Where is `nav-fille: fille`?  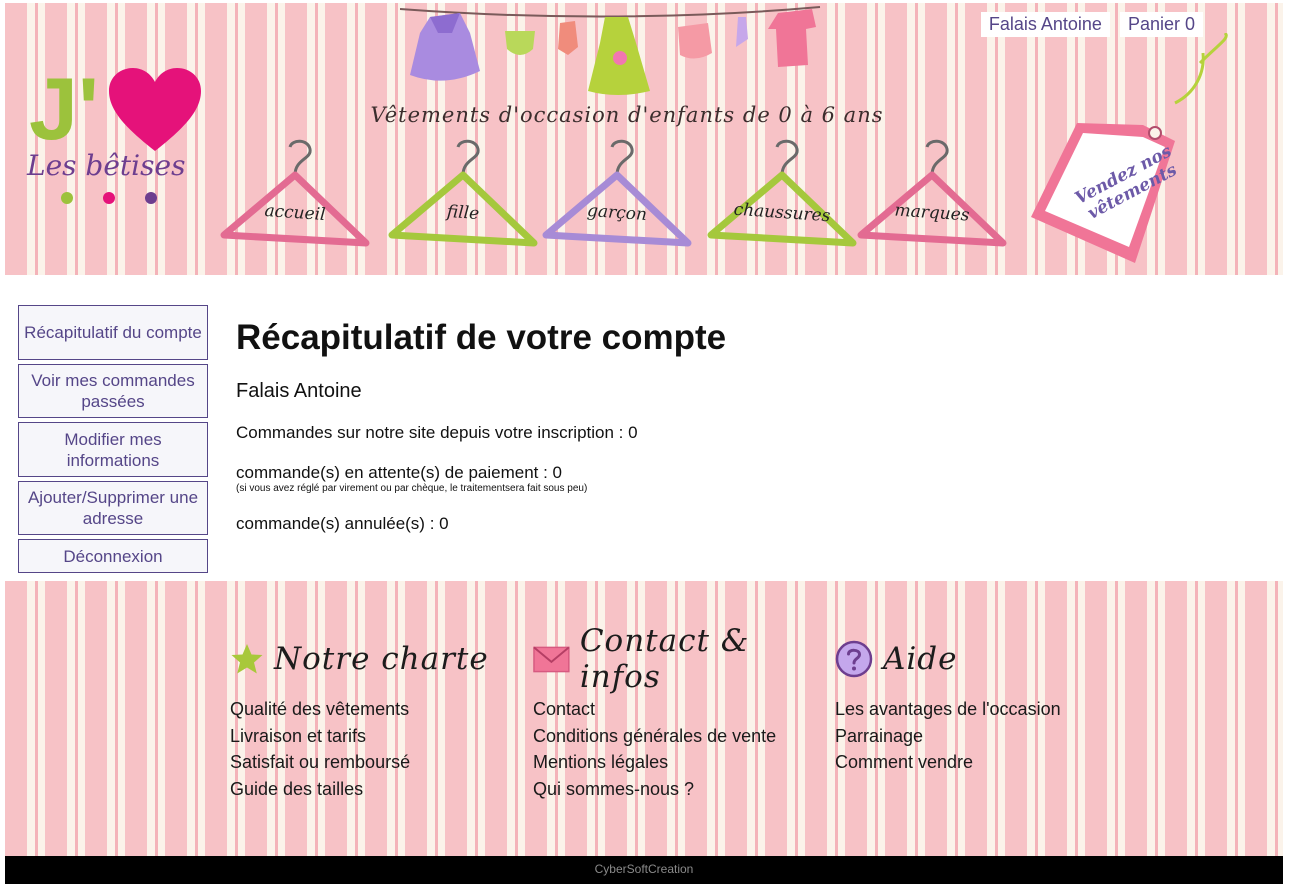
nav-fille: fille is located at coordinates (463, 194).